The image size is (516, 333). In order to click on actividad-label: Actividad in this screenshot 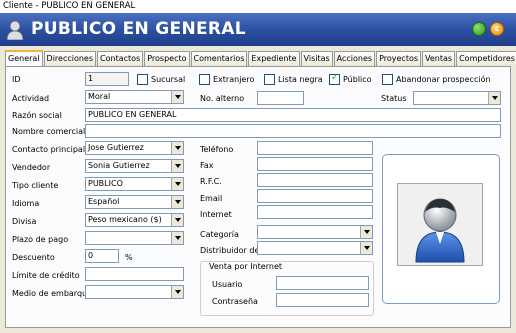, I will do `click(31, 98)`.